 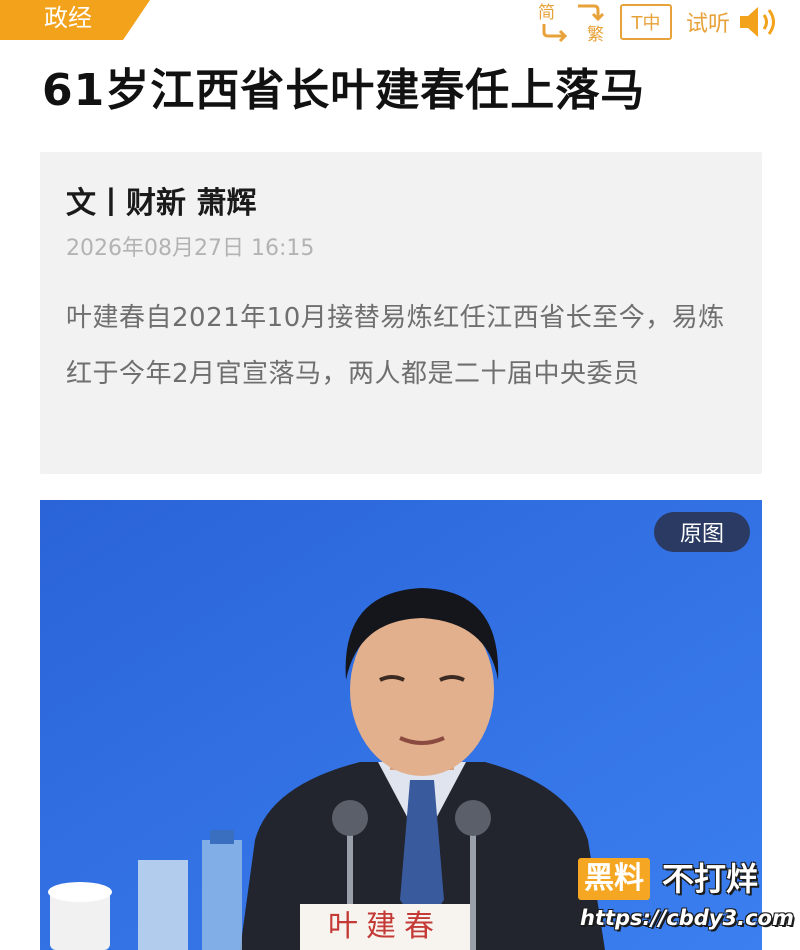 I want to click on article-title: 61岁江西省长叶建春任上落马, so click(x=344, y=90).